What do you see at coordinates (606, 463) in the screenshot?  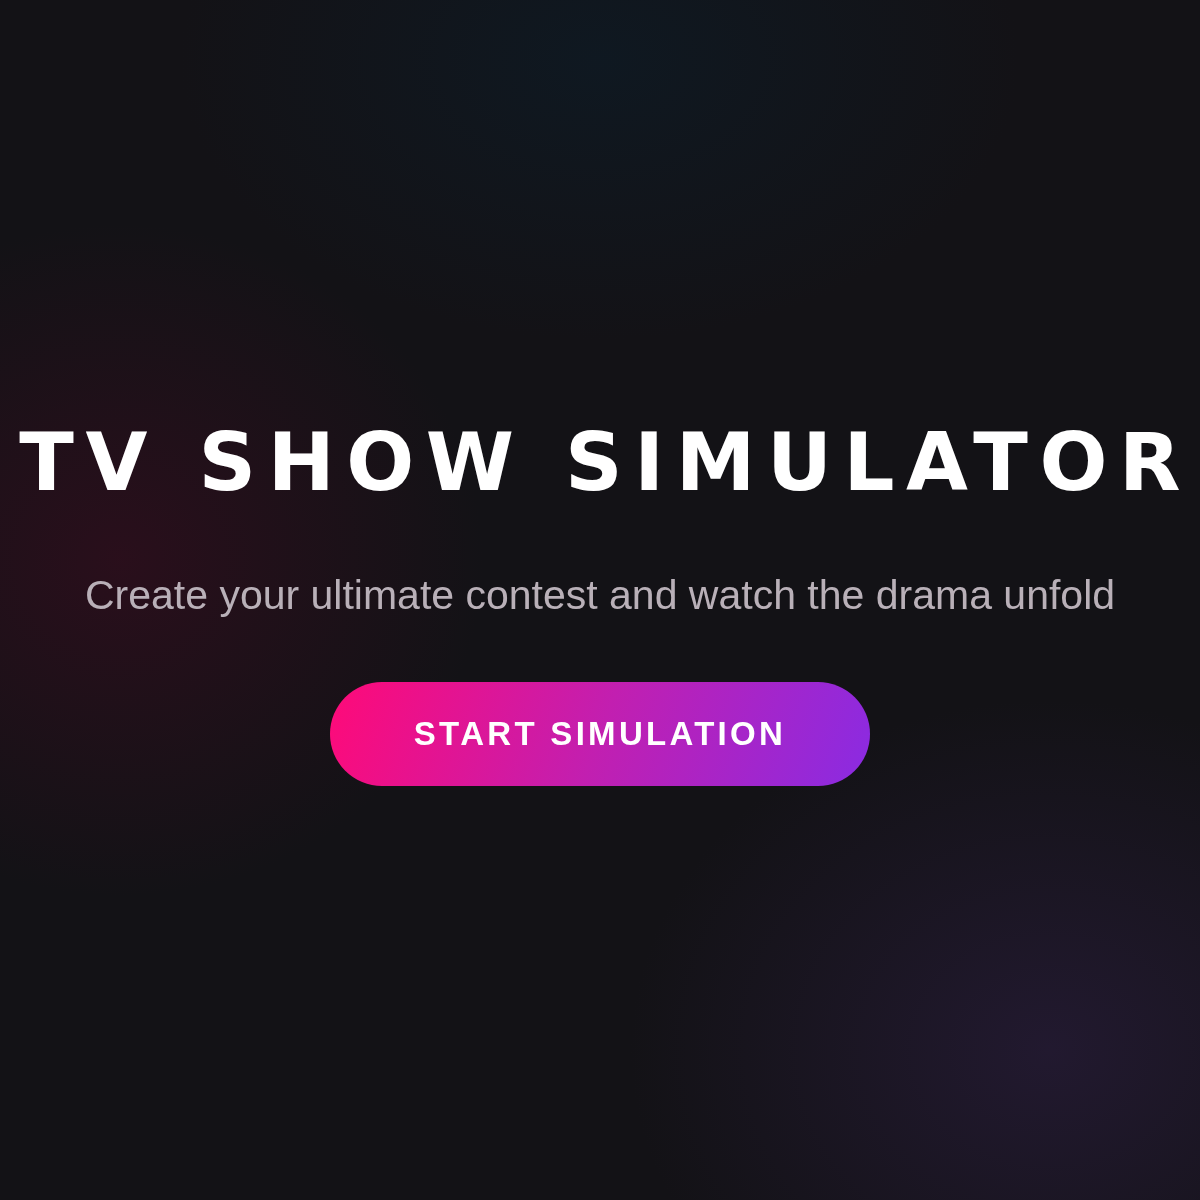 I see `page-title: TV SHOW SIMULATOR` at bounding box center [606, 463].